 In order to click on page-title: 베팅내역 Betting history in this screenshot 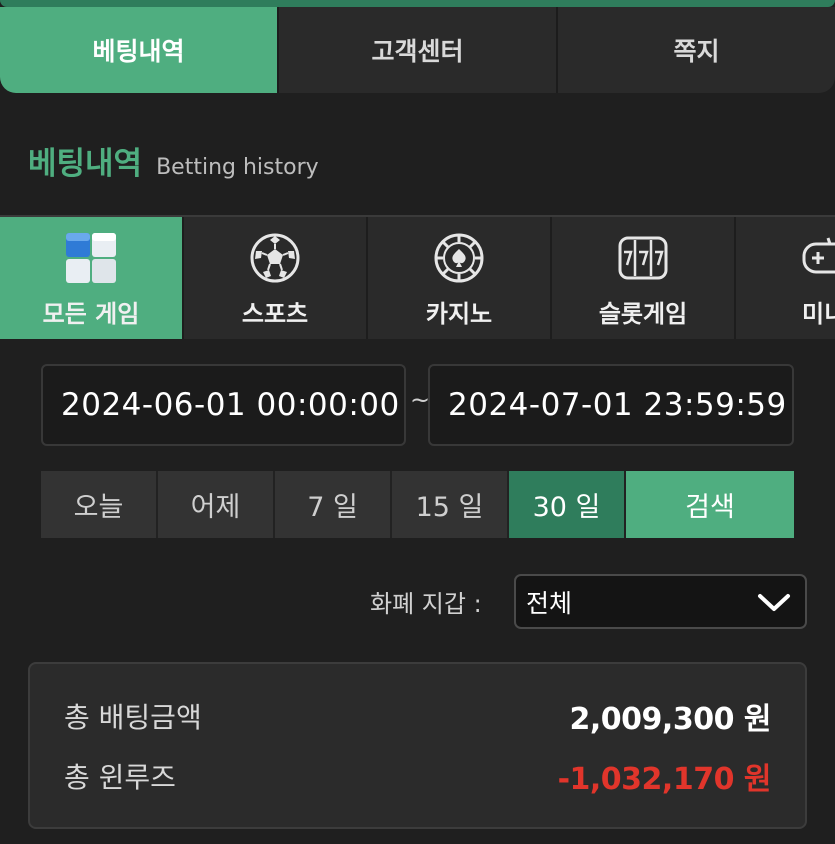, I will do `click(173, 160)`.